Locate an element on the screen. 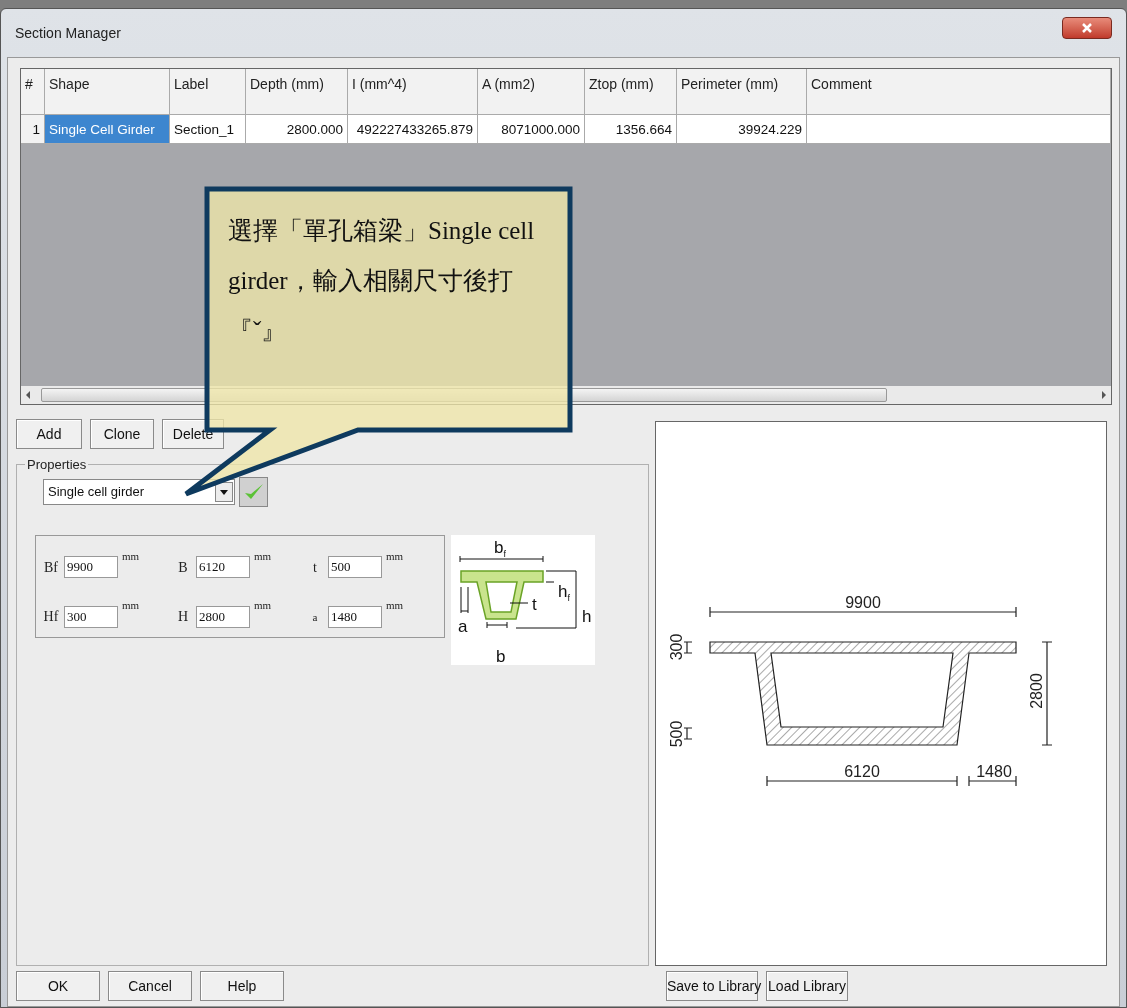 This screenshot has height=1008, width=1127. table-cell: 1 is located at coordinates (33, 129).